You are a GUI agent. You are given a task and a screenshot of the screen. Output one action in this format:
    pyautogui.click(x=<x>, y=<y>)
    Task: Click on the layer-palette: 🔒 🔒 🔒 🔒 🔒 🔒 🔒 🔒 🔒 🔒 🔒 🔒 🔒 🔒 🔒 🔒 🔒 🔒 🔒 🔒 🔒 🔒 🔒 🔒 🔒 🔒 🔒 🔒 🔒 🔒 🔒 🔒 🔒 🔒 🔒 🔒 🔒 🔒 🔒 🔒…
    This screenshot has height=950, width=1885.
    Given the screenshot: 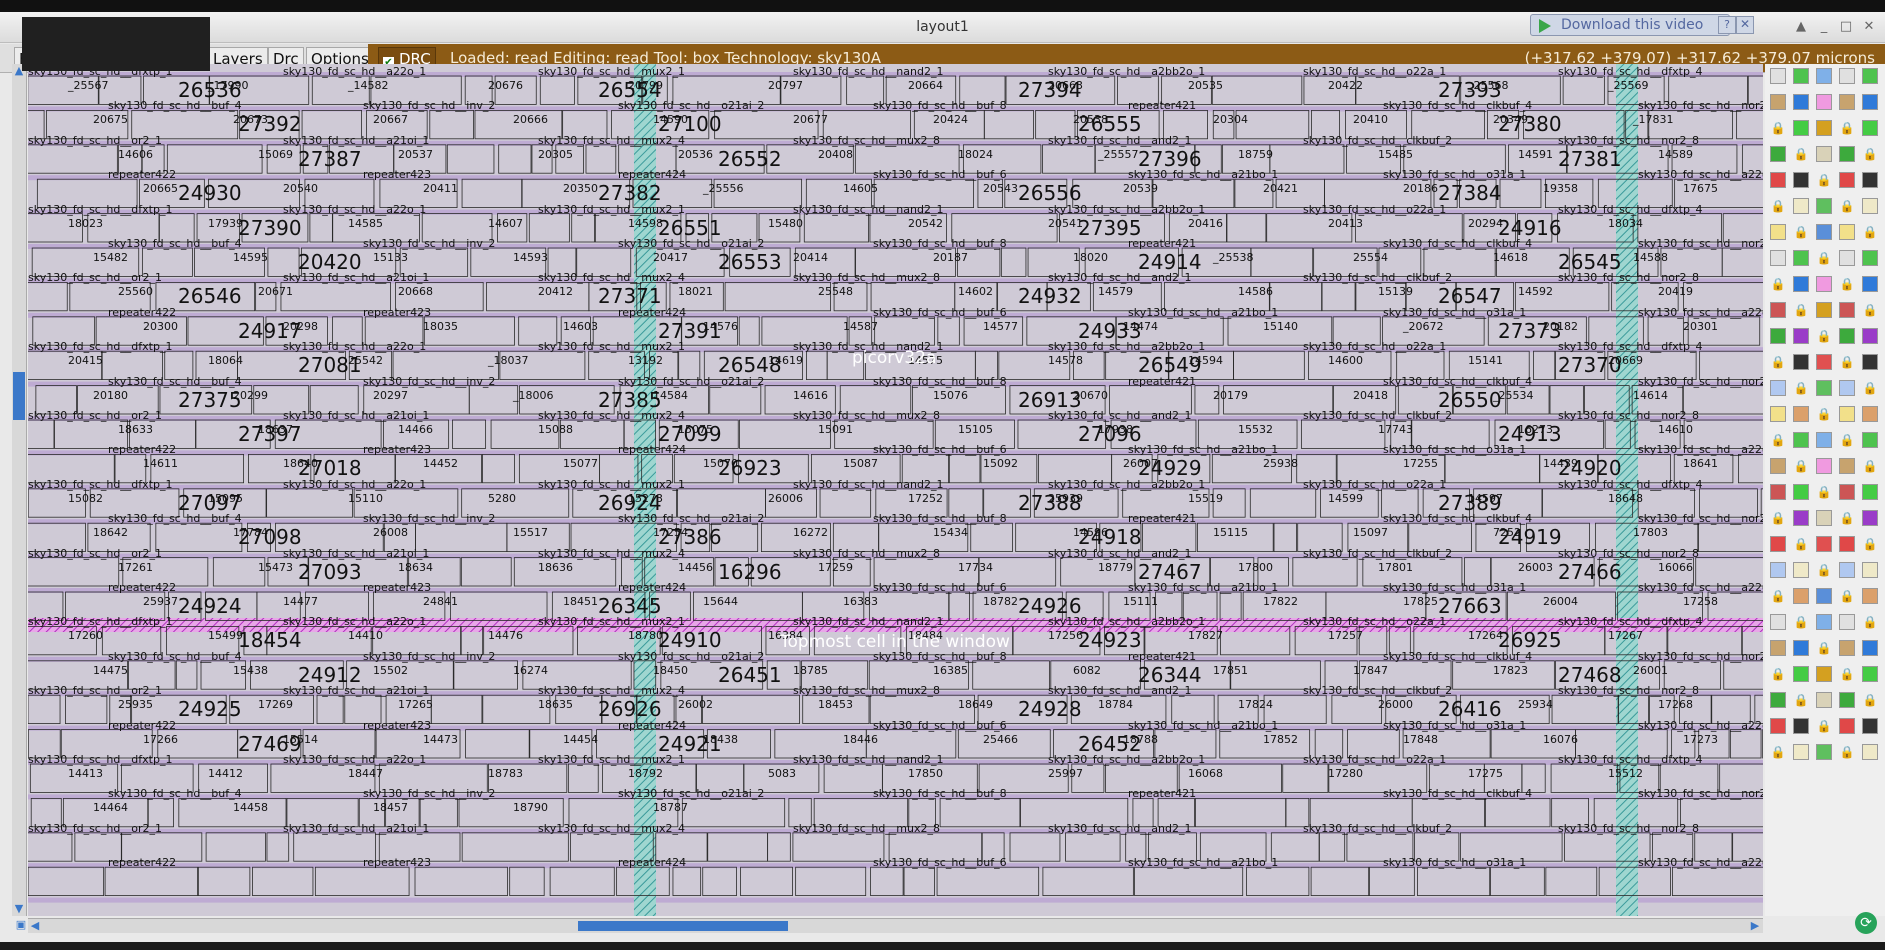 What is the action you would take?
    pyautogui.click(x=1825, y=490)
    